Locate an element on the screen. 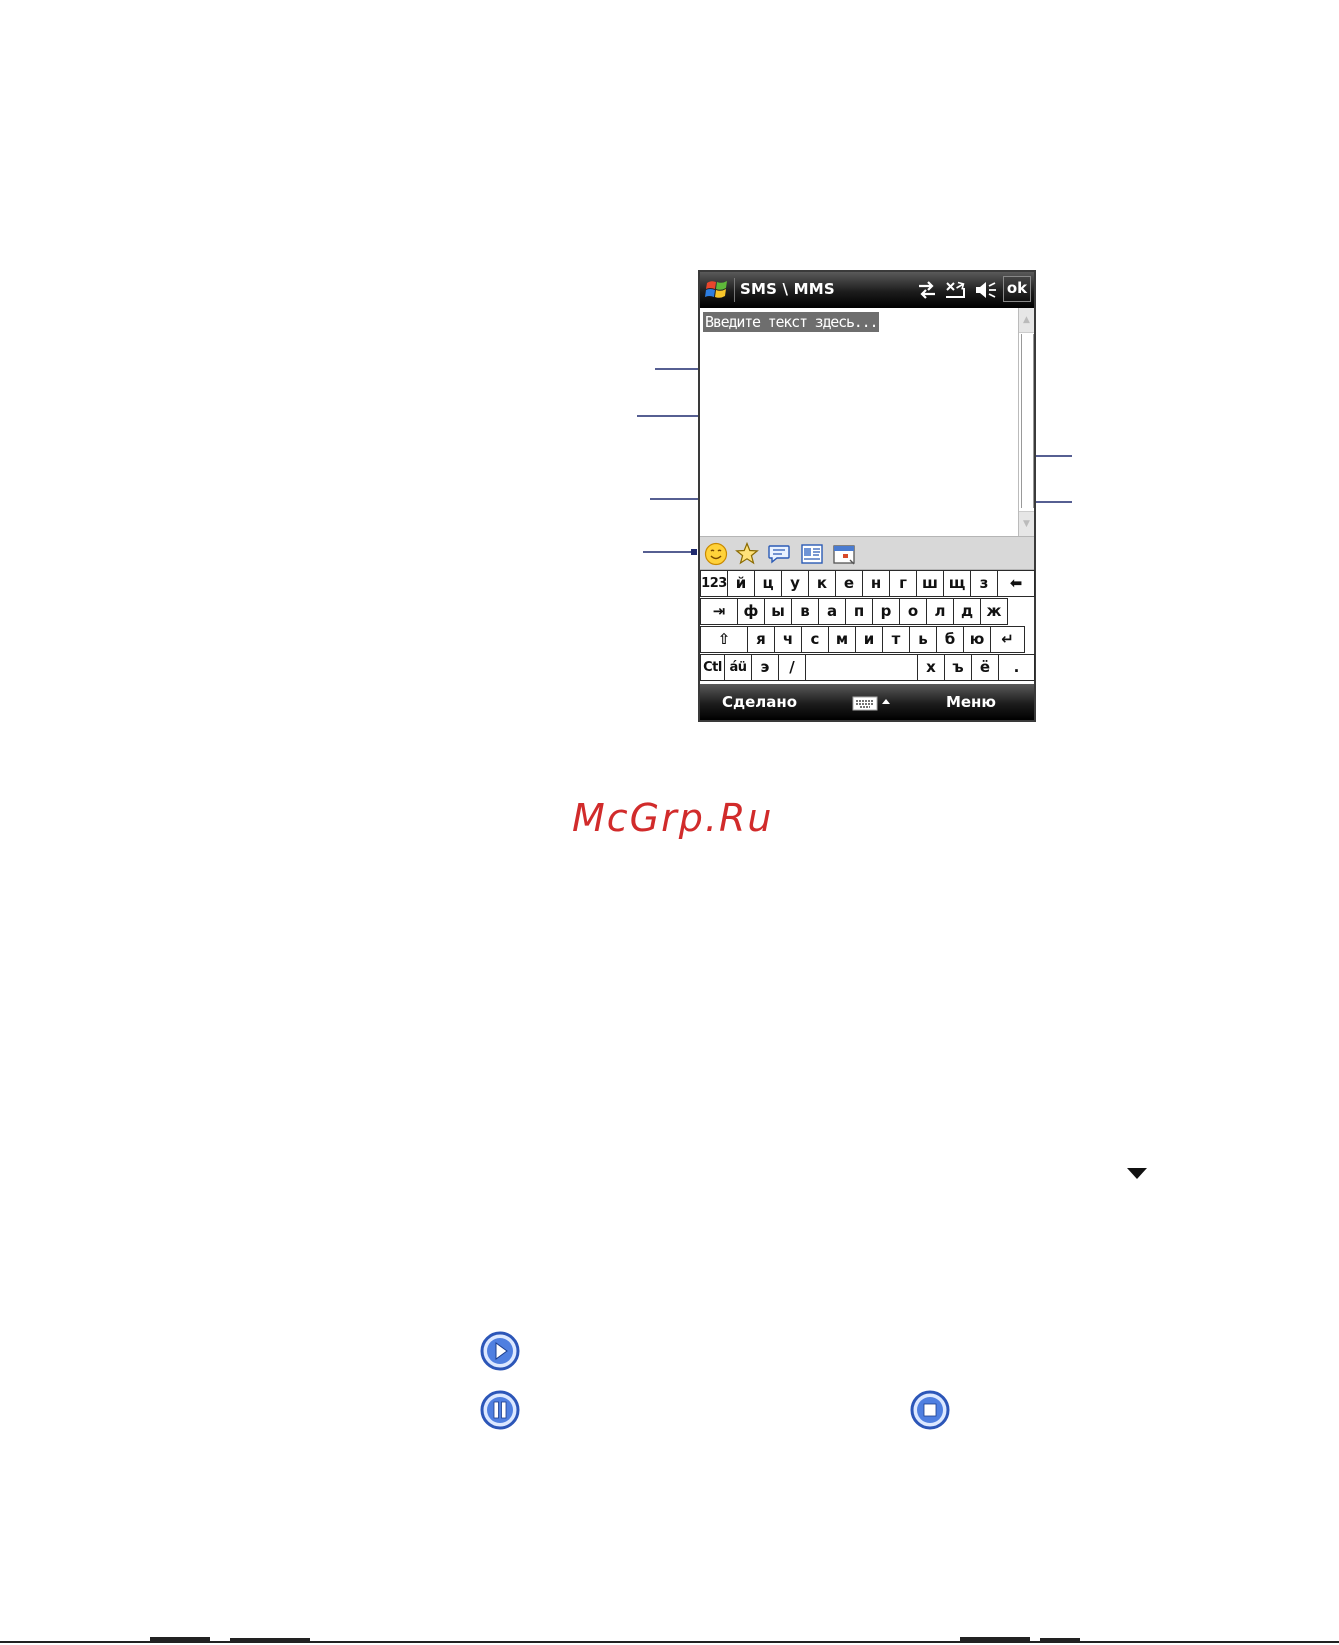 The height and width of the screenshot is (1645, 1339). key-ч: ч is located at coordinates (788, 639).